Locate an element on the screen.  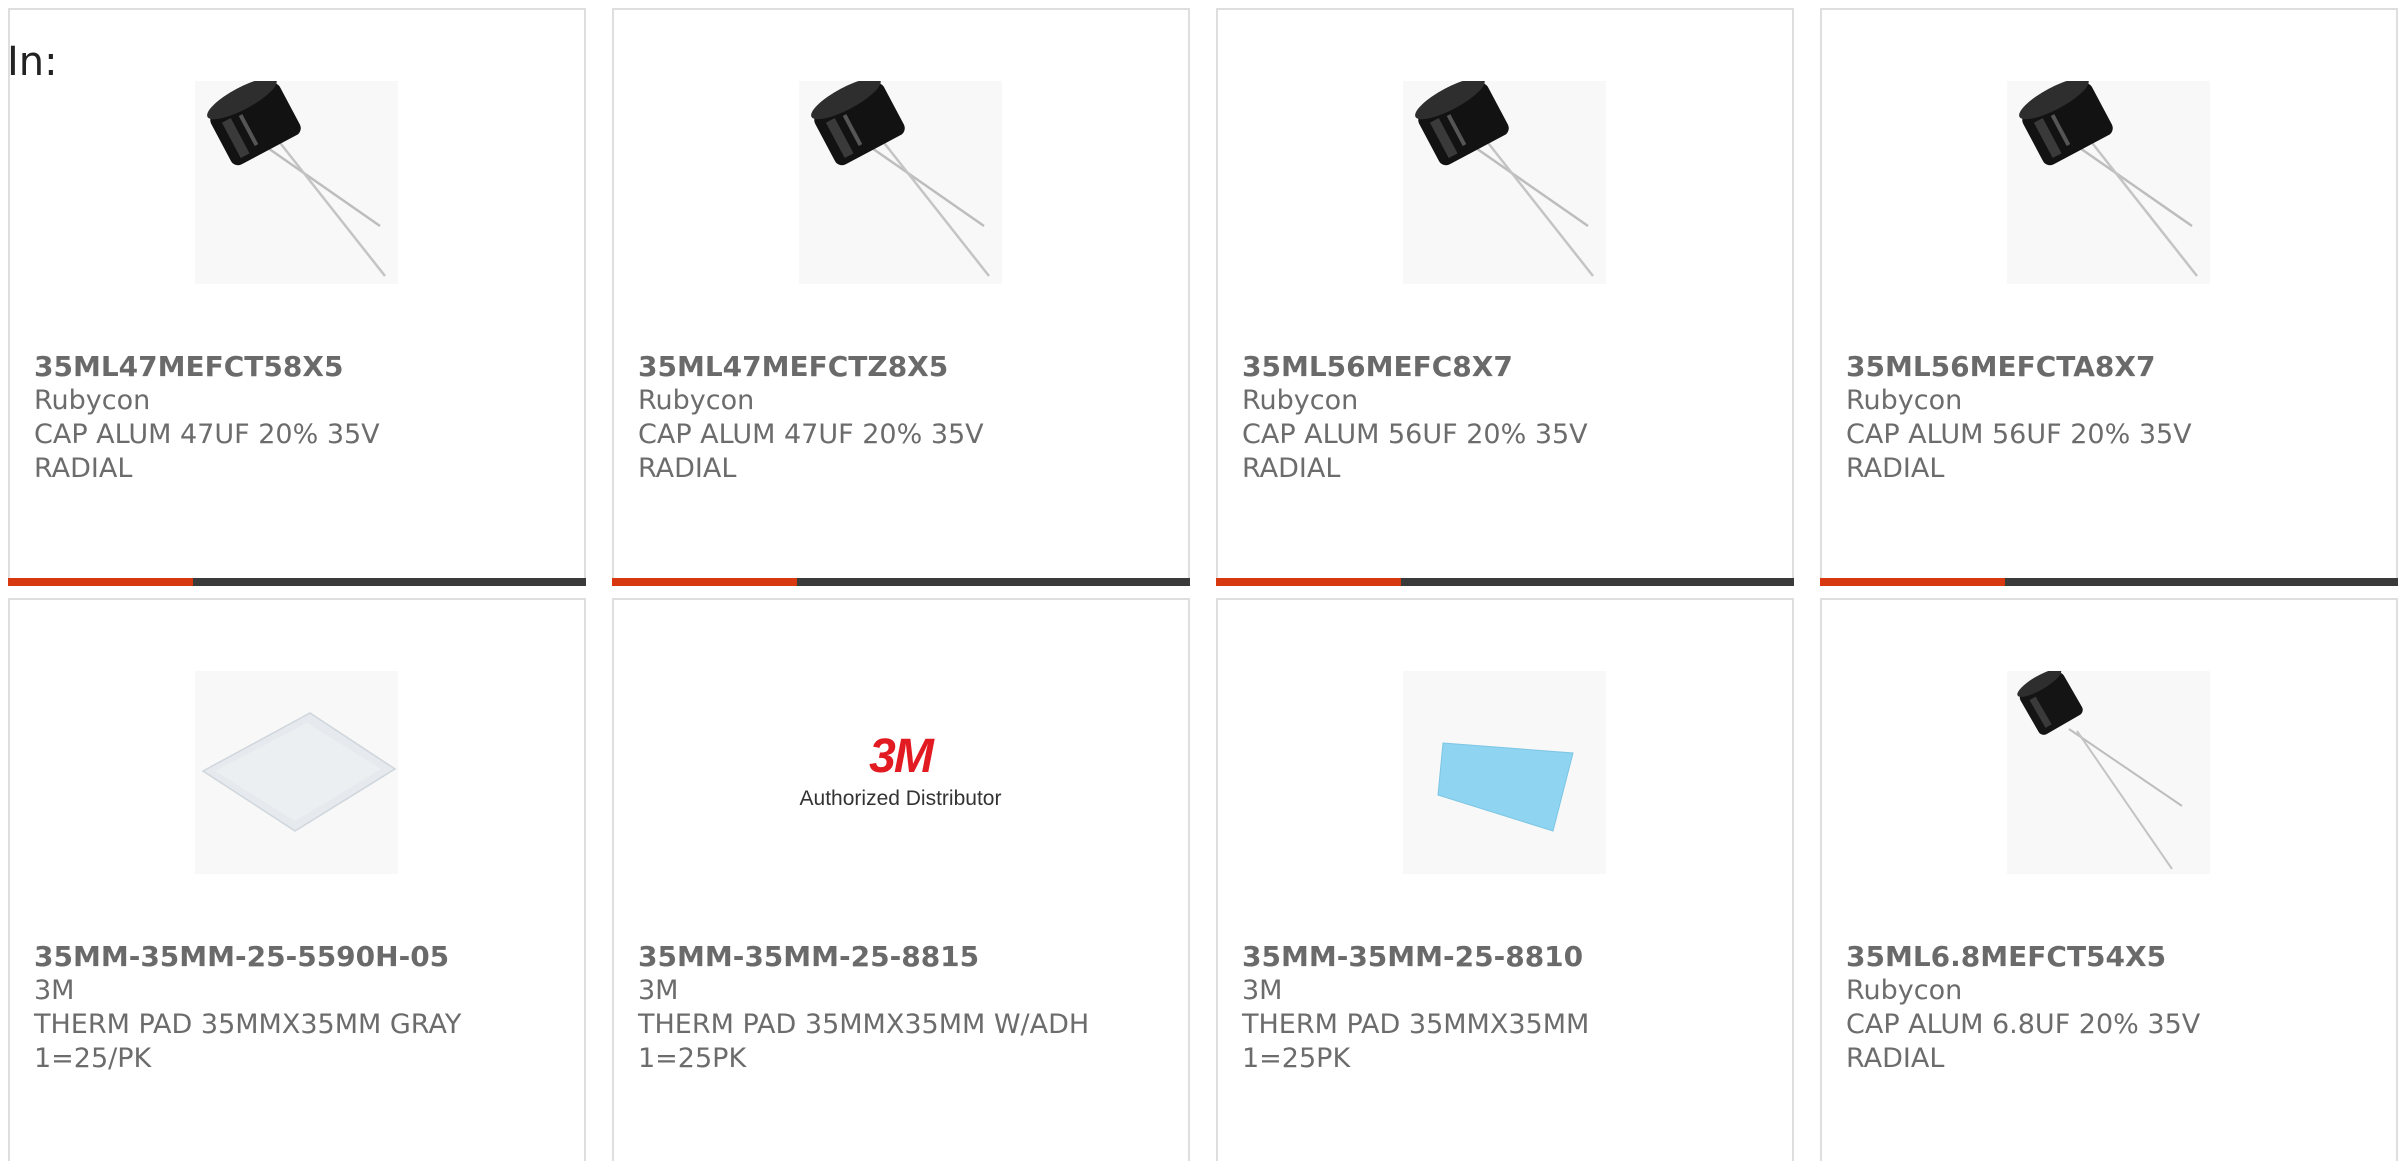
part-number-link: 35ML6.8MEFCT54X5 is located at coordinates (2106, 957).